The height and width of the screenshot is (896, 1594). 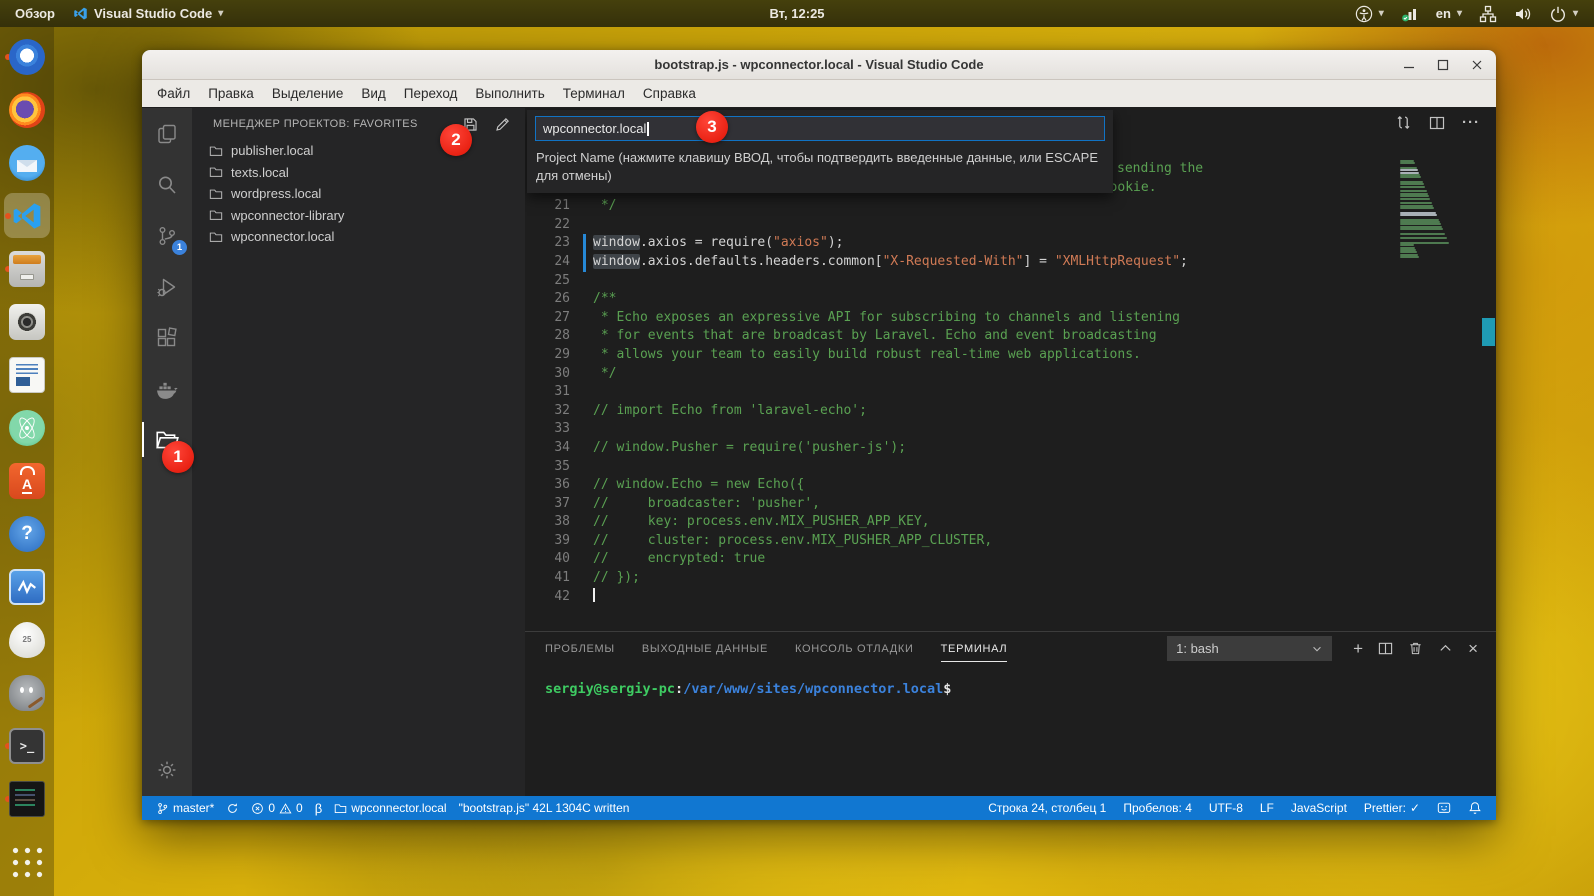 I want to click on app-menu: Visual Studio Code ▾, so click(x=148, y=13).